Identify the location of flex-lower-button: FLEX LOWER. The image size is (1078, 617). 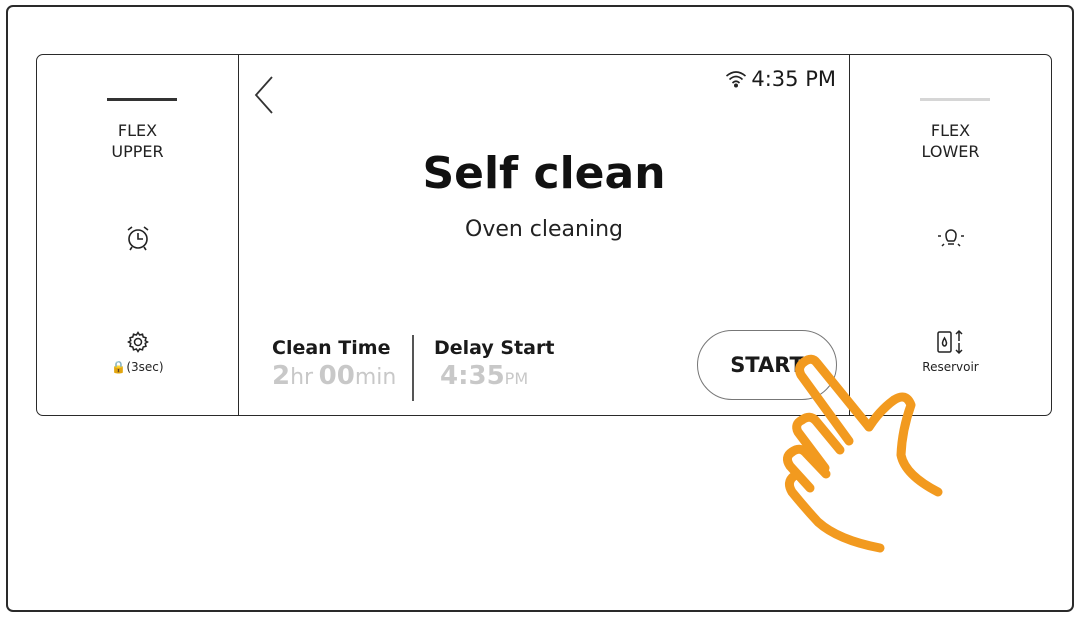
(950, 141).